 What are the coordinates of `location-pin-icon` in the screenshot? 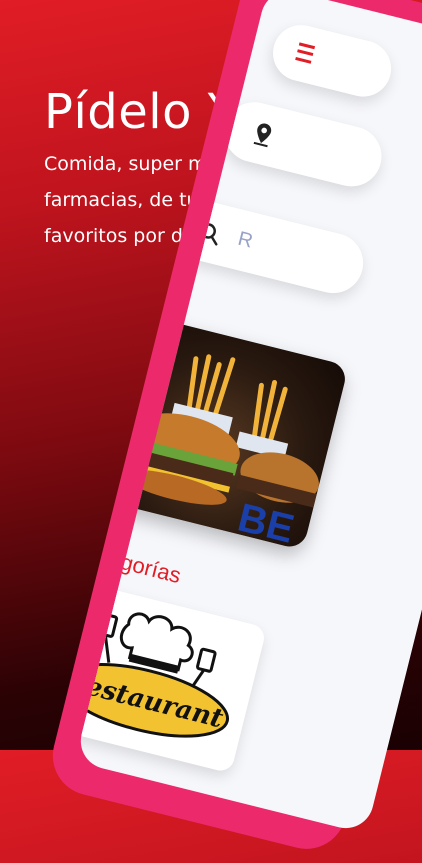 It's located at (262, 135).